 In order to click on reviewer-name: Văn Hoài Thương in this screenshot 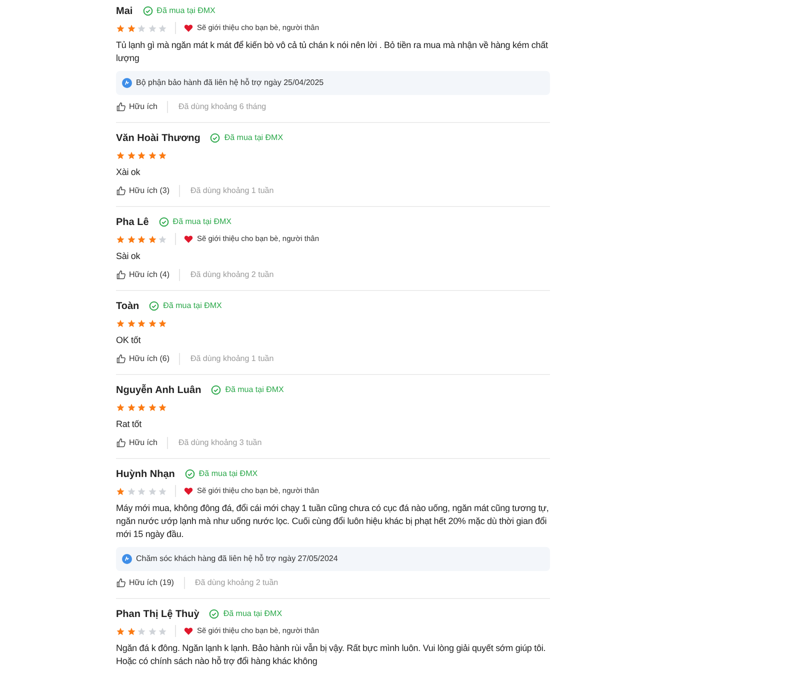, I will do `click(158, 139)`.